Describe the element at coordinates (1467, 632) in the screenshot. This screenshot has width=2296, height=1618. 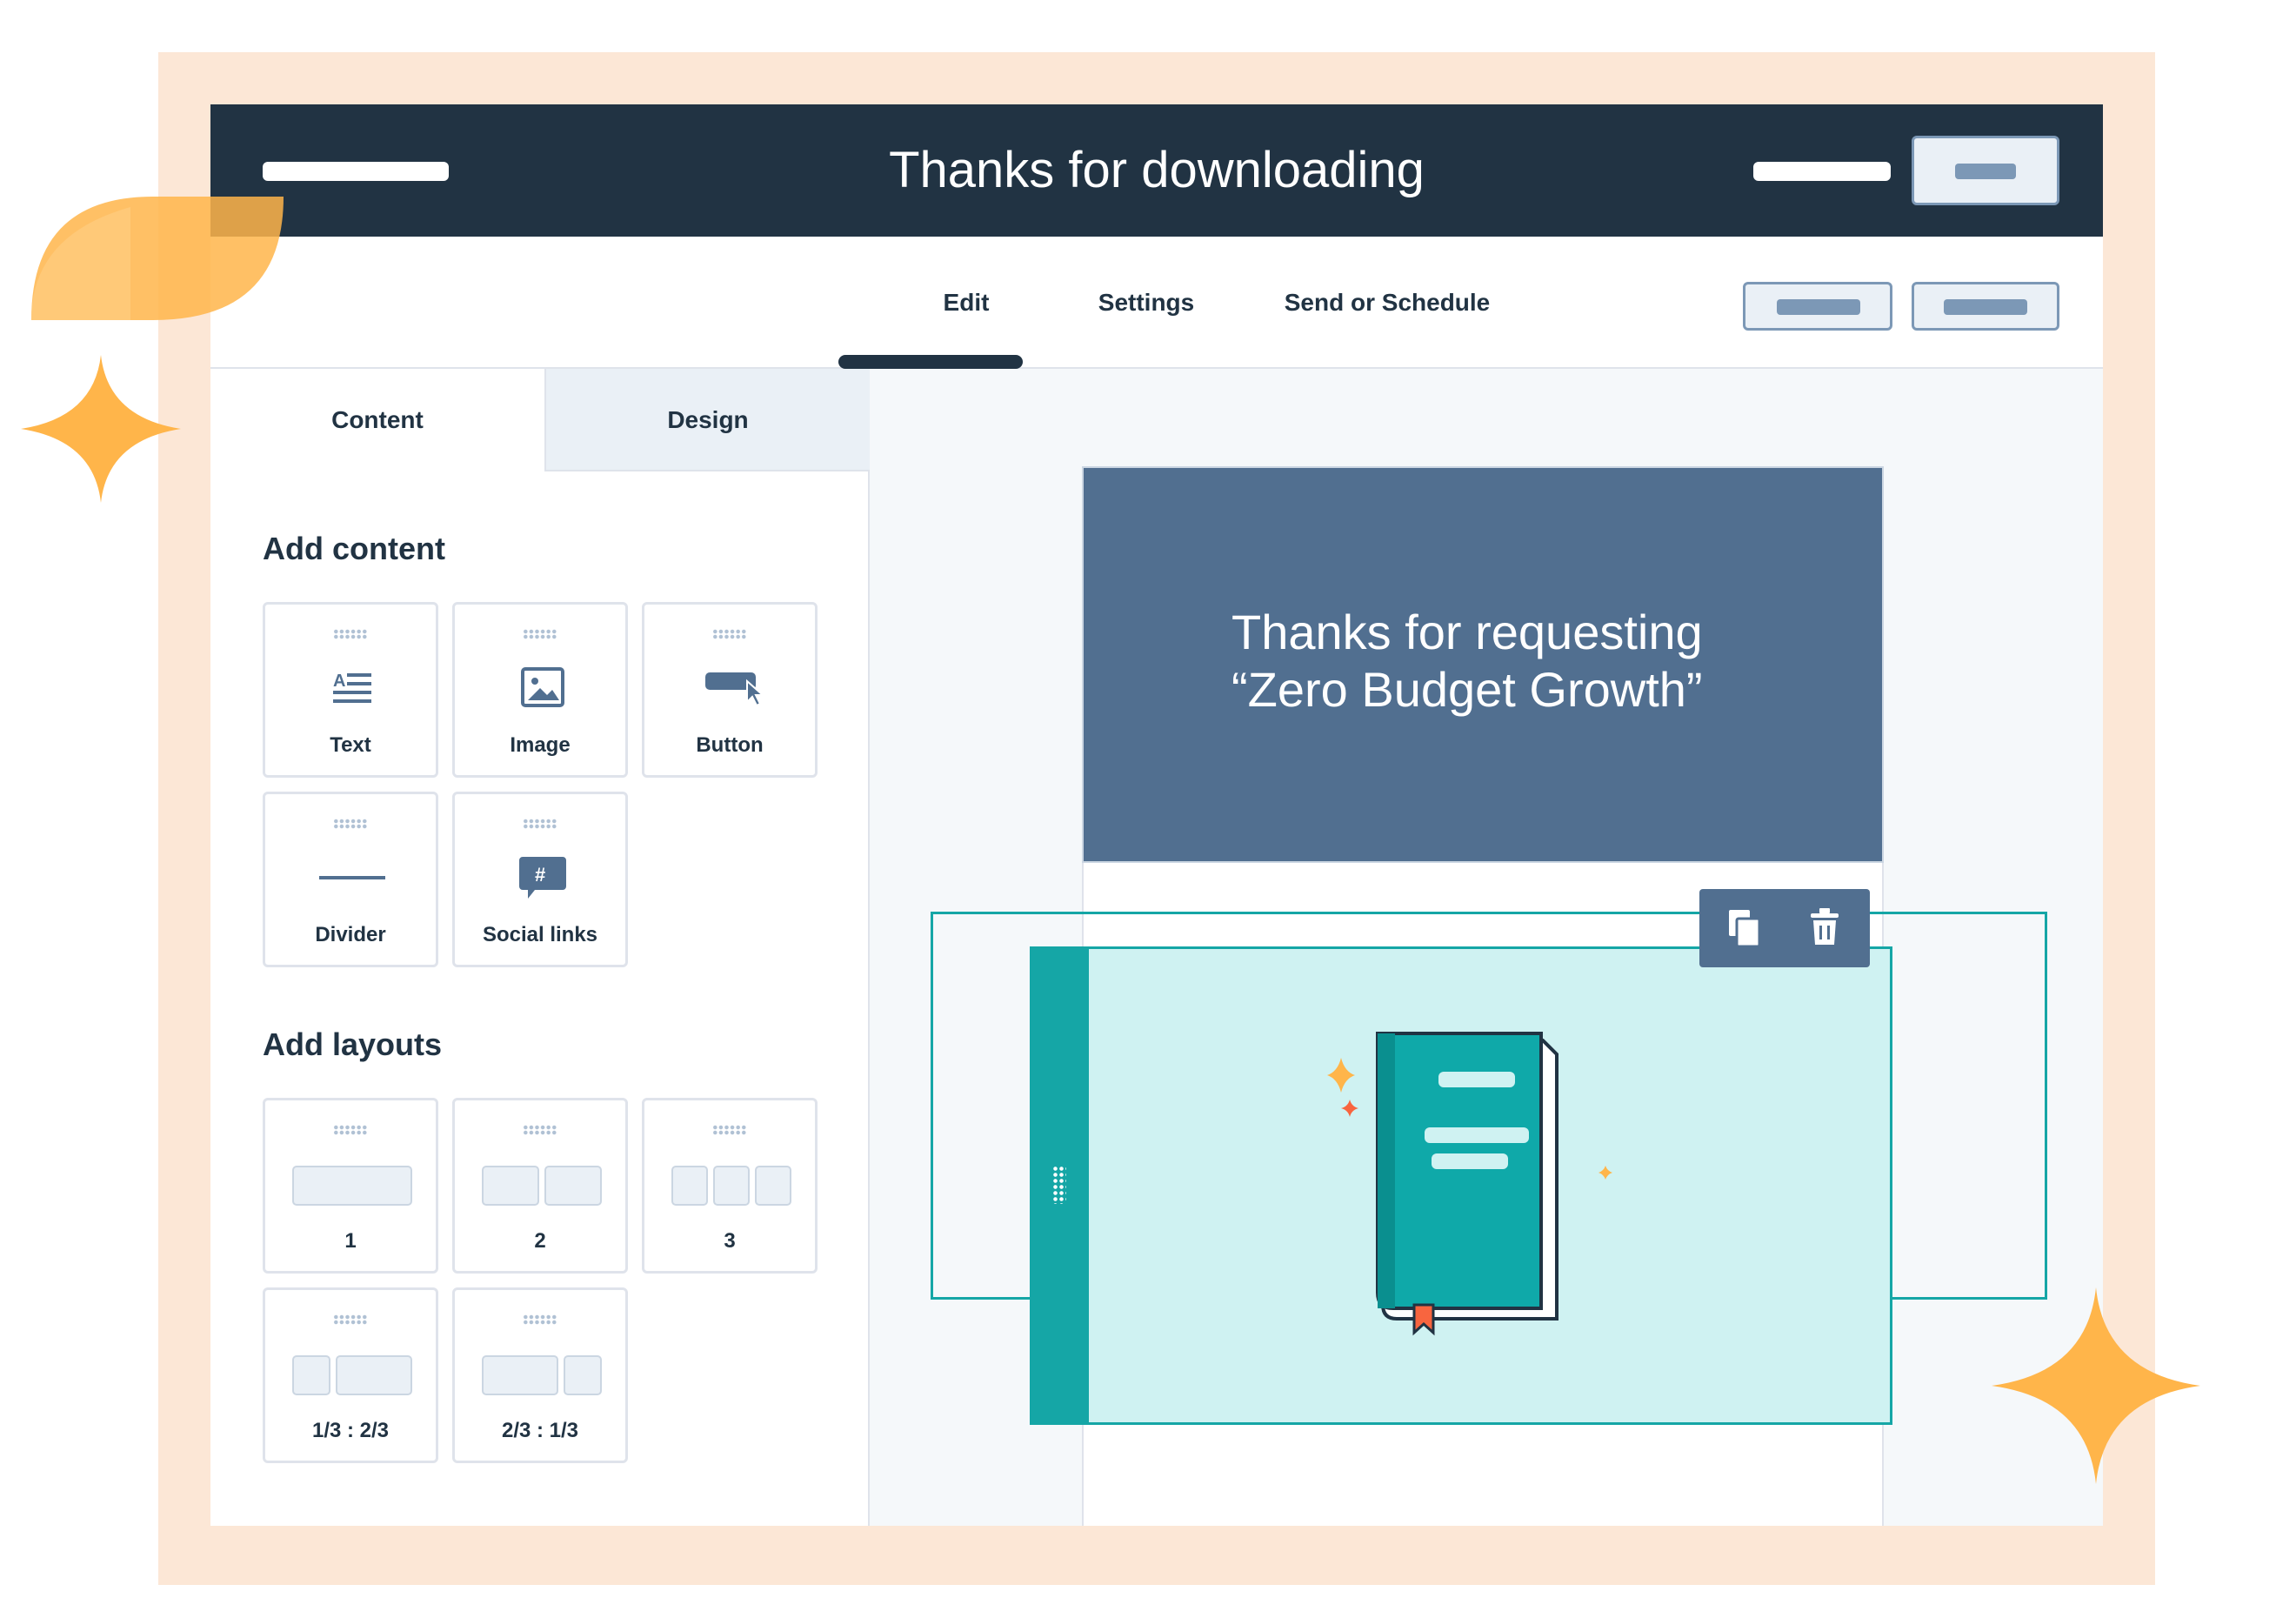
I see `hero-heading-line-1: Thanks for requesting` at that location.